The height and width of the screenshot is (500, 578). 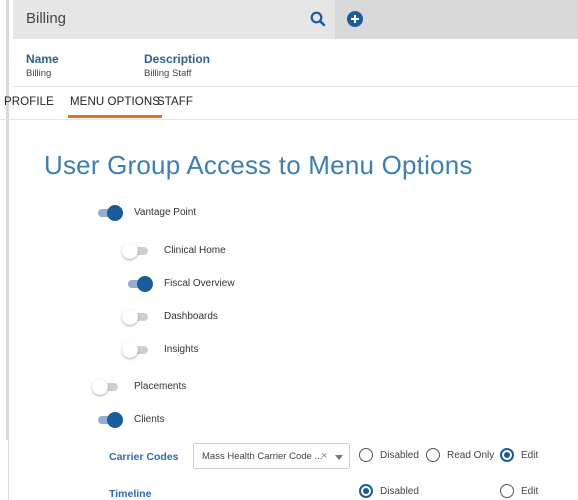 What do you see at coordinates (507, 455) in the screenshot?
I see `carrier-codes-edit-radio` at bounding box center [507, 455].